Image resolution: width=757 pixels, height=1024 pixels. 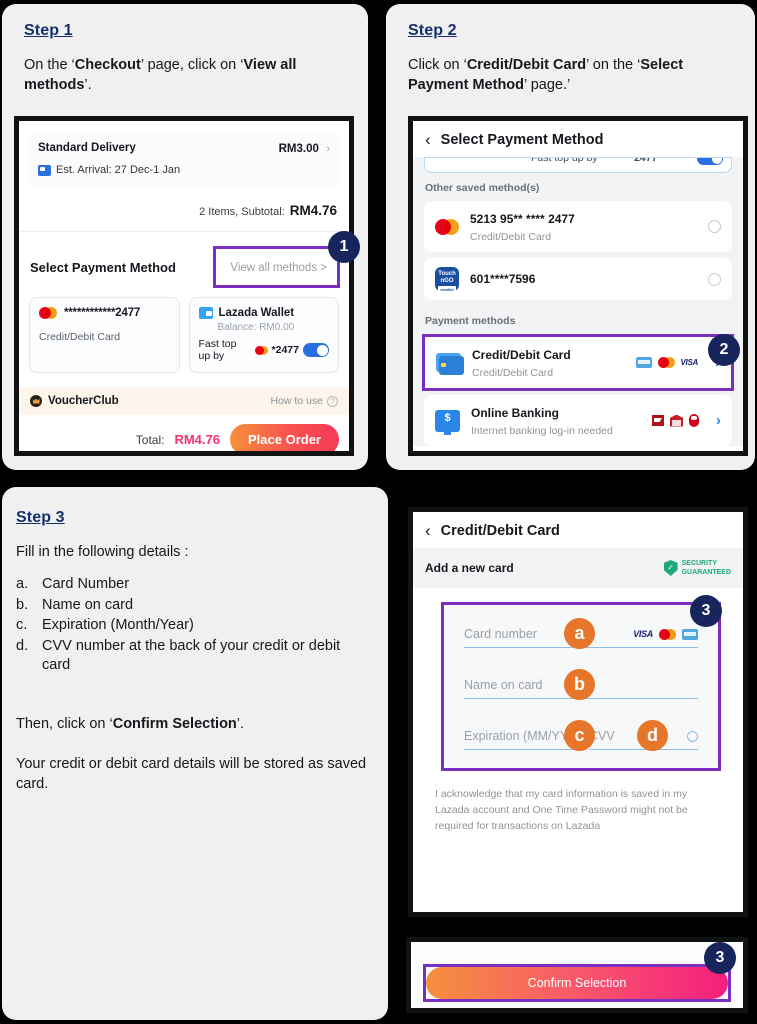 I want to click on method-subtitle: Credit/Debit Card, so click(x=513, y=373).